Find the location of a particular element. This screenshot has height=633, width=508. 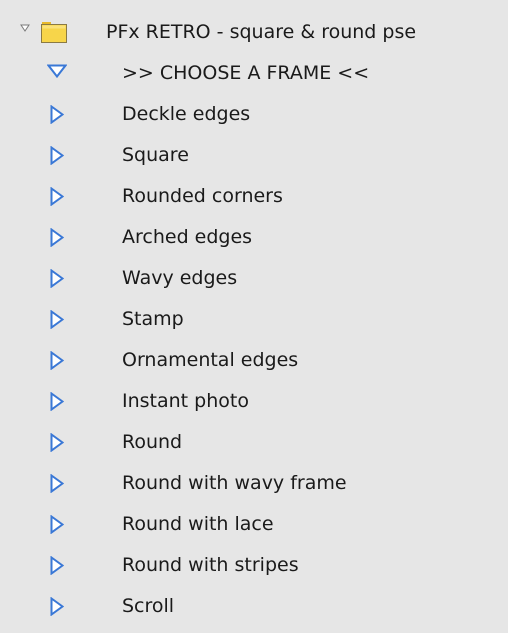

action-set-row-rounded-corners: Rounded corners is located at coordinates (254, 196).